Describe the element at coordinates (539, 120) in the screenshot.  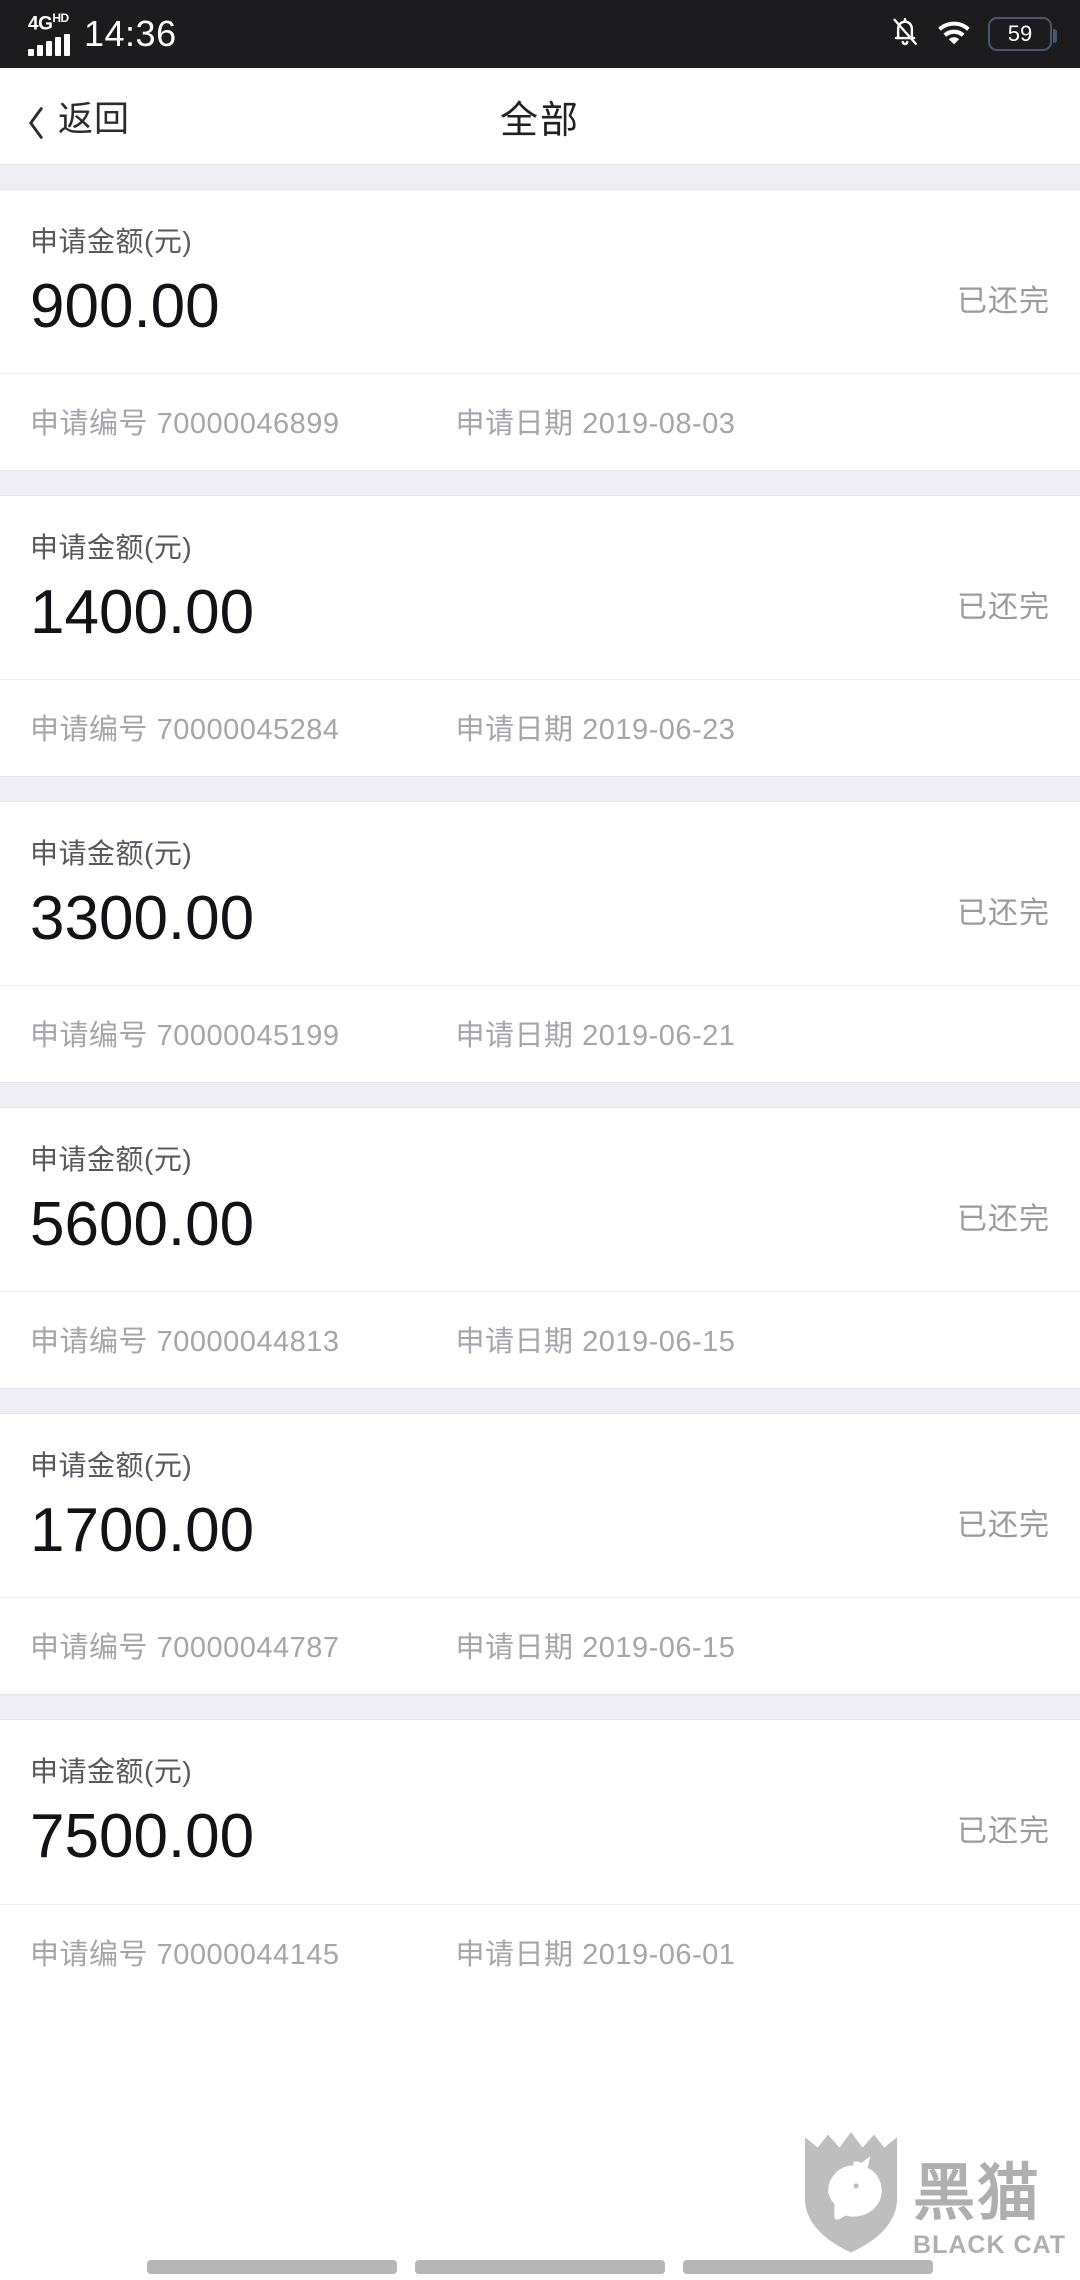
I see `page-title: 全部` at that location.